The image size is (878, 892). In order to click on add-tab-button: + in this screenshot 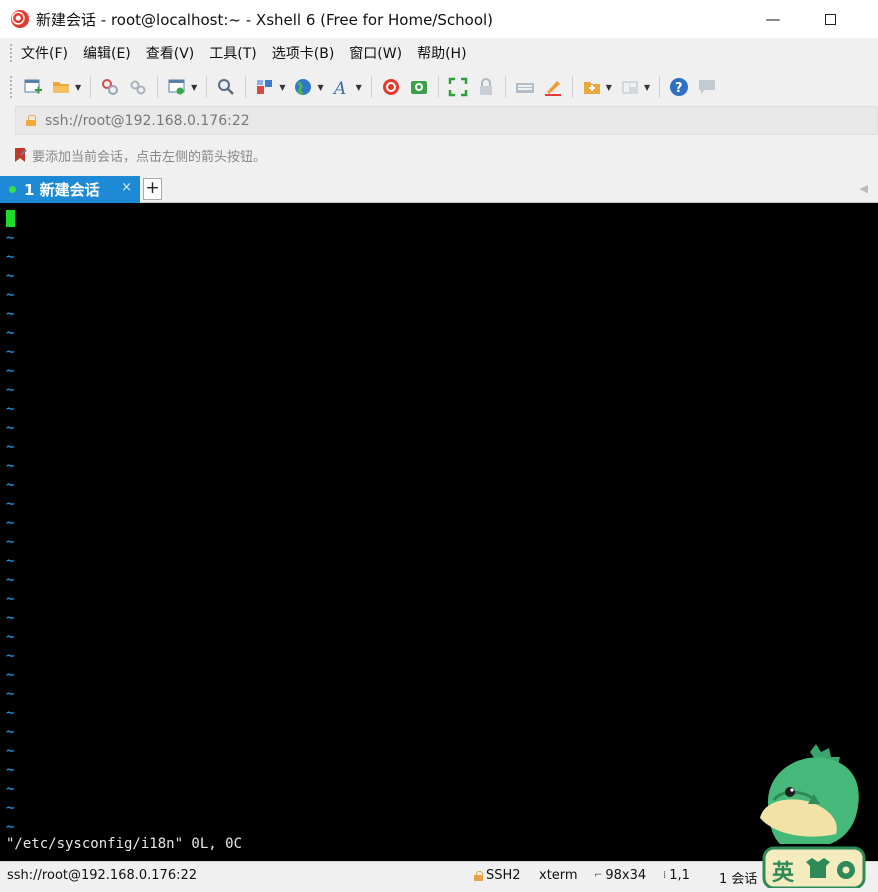, I will do `click(152, 189)`.